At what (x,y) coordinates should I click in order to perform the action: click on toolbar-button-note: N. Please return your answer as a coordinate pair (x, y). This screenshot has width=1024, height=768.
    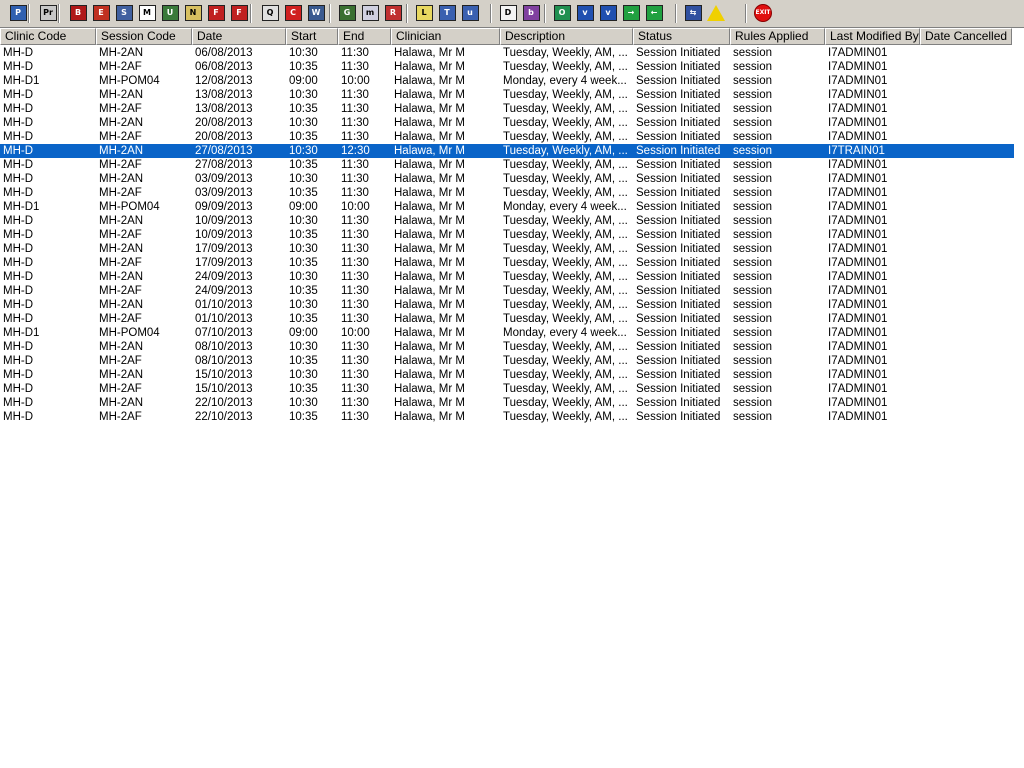
    Looking at the image, I should click on (193, 13).